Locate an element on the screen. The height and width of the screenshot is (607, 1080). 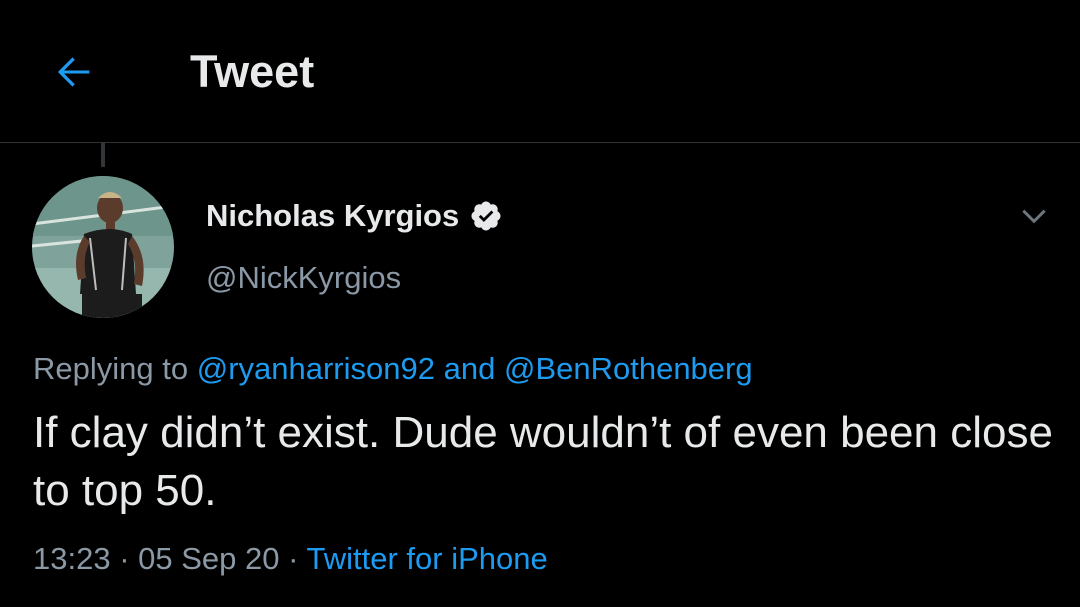
author-display-name: Nicholas Kyrgios is located at coordinates (354, 216).